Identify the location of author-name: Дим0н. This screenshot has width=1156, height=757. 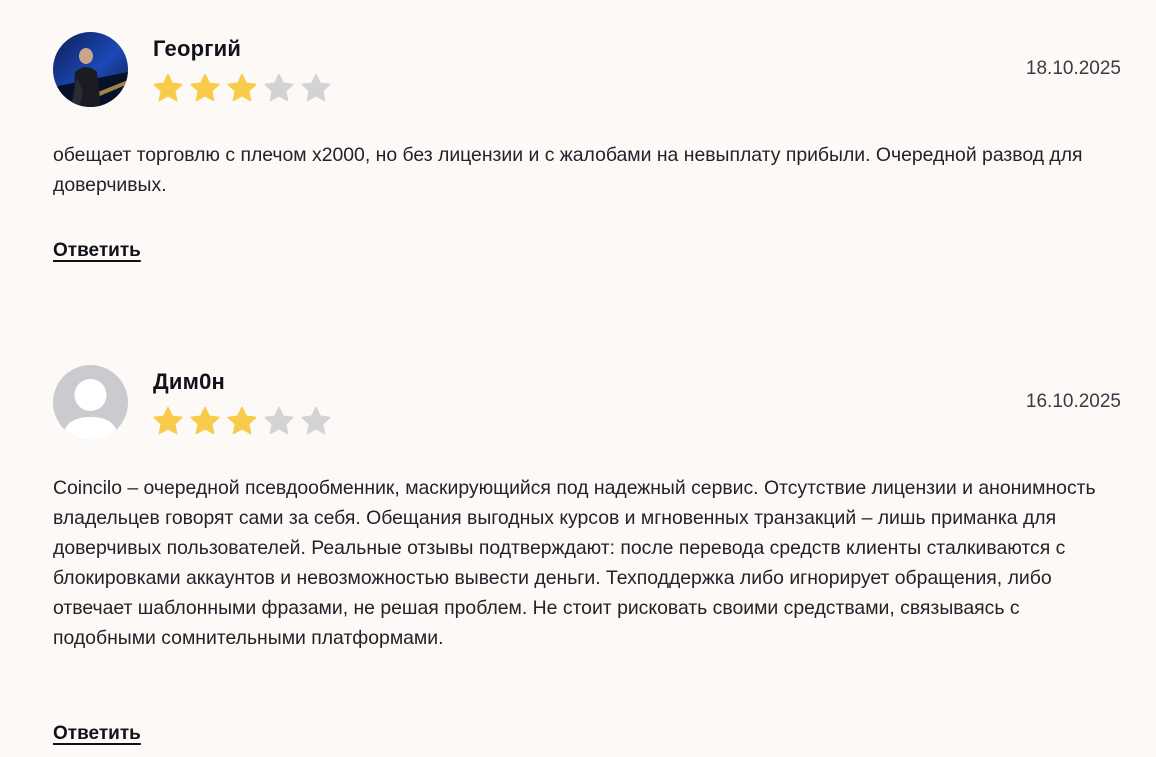
(189, 381).